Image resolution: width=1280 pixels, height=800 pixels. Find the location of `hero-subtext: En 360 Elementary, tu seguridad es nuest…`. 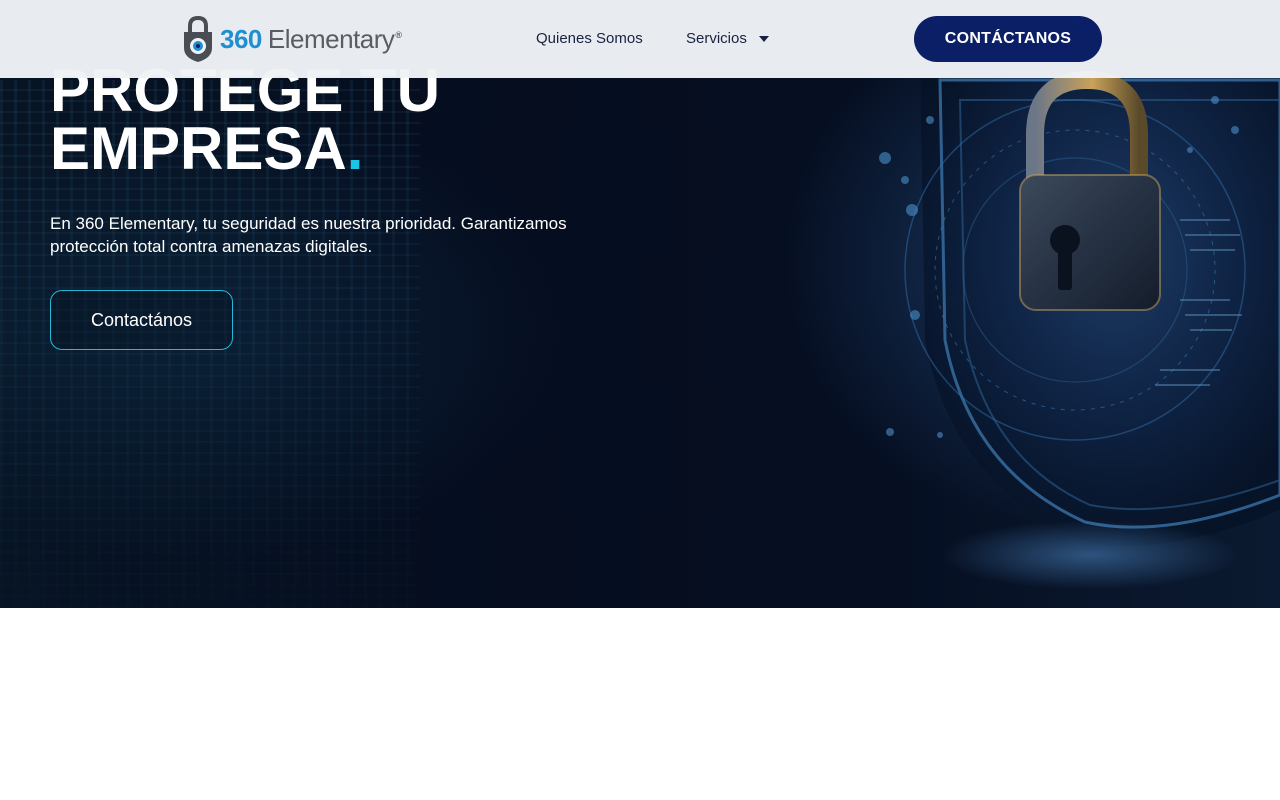

hero-subtext: En 360 Elementary, tu seguridad es nuest… is located at coordinates (308, 235).